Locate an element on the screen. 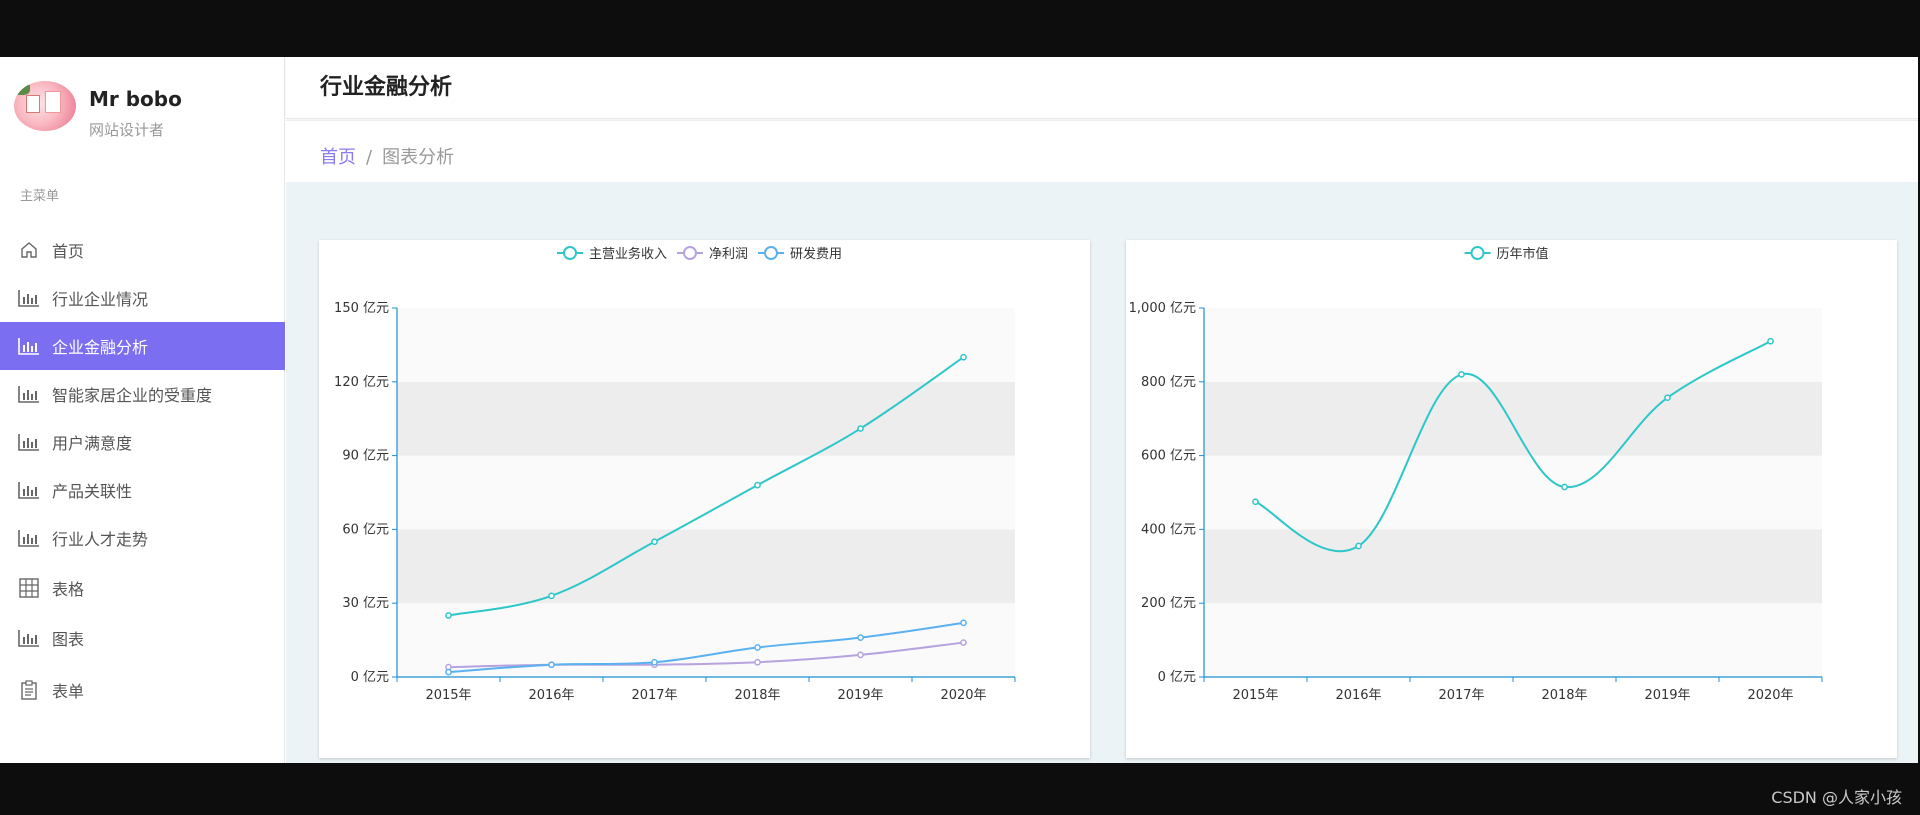  sidebar-item-product-relevance: 产品关联性 is located at coordinates (142, 490).